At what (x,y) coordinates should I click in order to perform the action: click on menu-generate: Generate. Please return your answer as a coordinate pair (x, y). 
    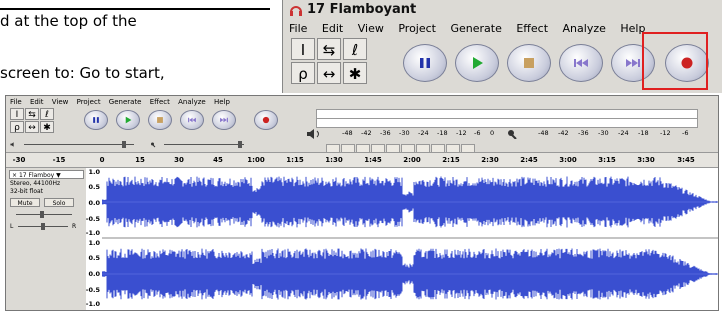
    Looking at the image, I should click on (475, 28).